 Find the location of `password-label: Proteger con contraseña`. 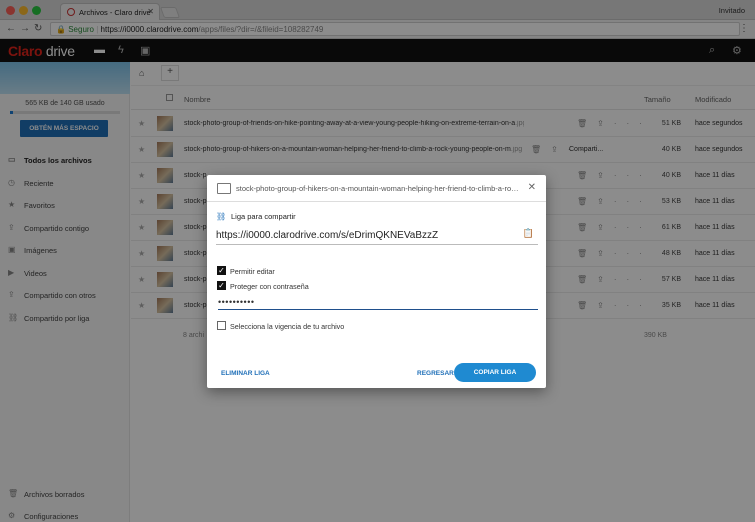

password-label: Proteger con contraseña is located at coordinates (269, 286).